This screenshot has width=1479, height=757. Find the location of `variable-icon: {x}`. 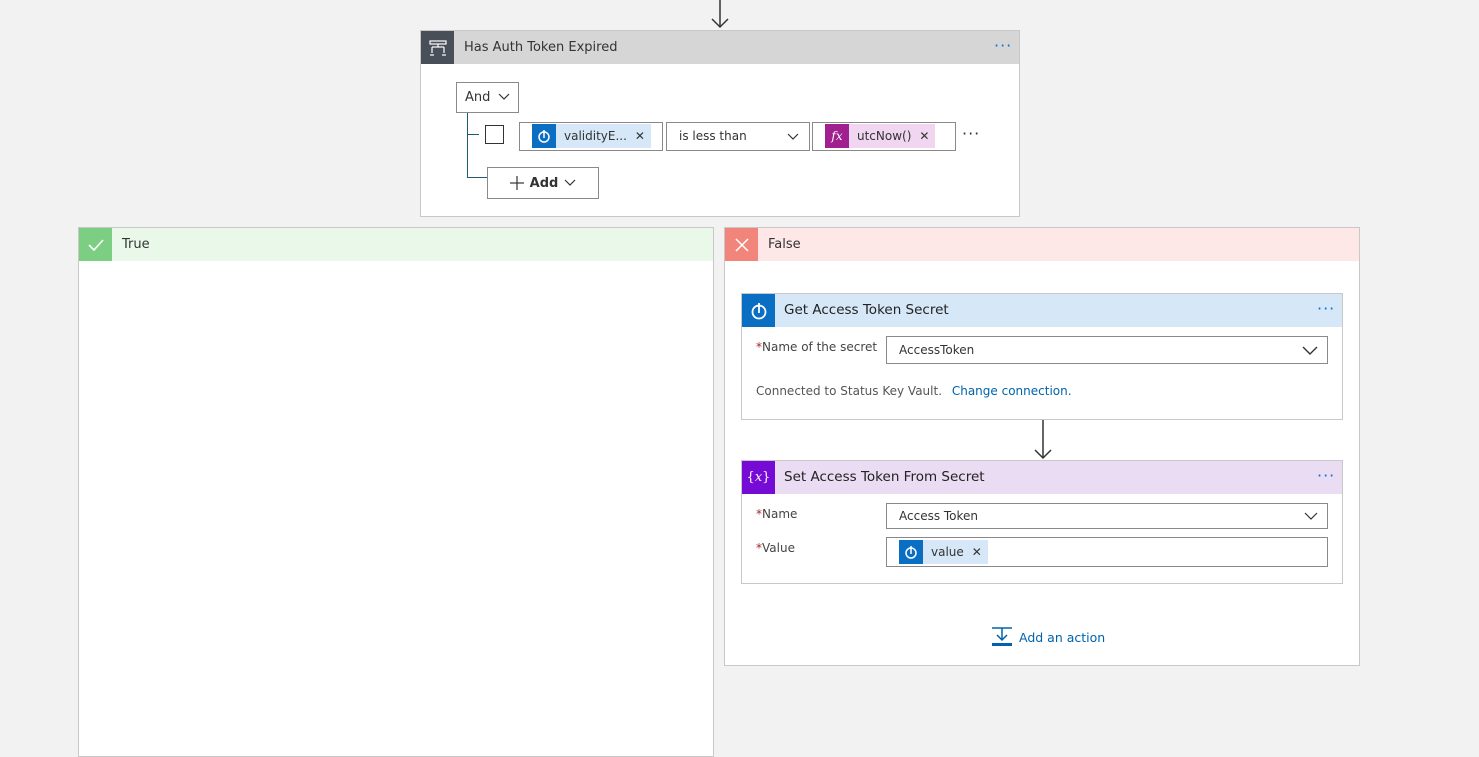

variable-icon: {x} is located at coordinates (758, 477).